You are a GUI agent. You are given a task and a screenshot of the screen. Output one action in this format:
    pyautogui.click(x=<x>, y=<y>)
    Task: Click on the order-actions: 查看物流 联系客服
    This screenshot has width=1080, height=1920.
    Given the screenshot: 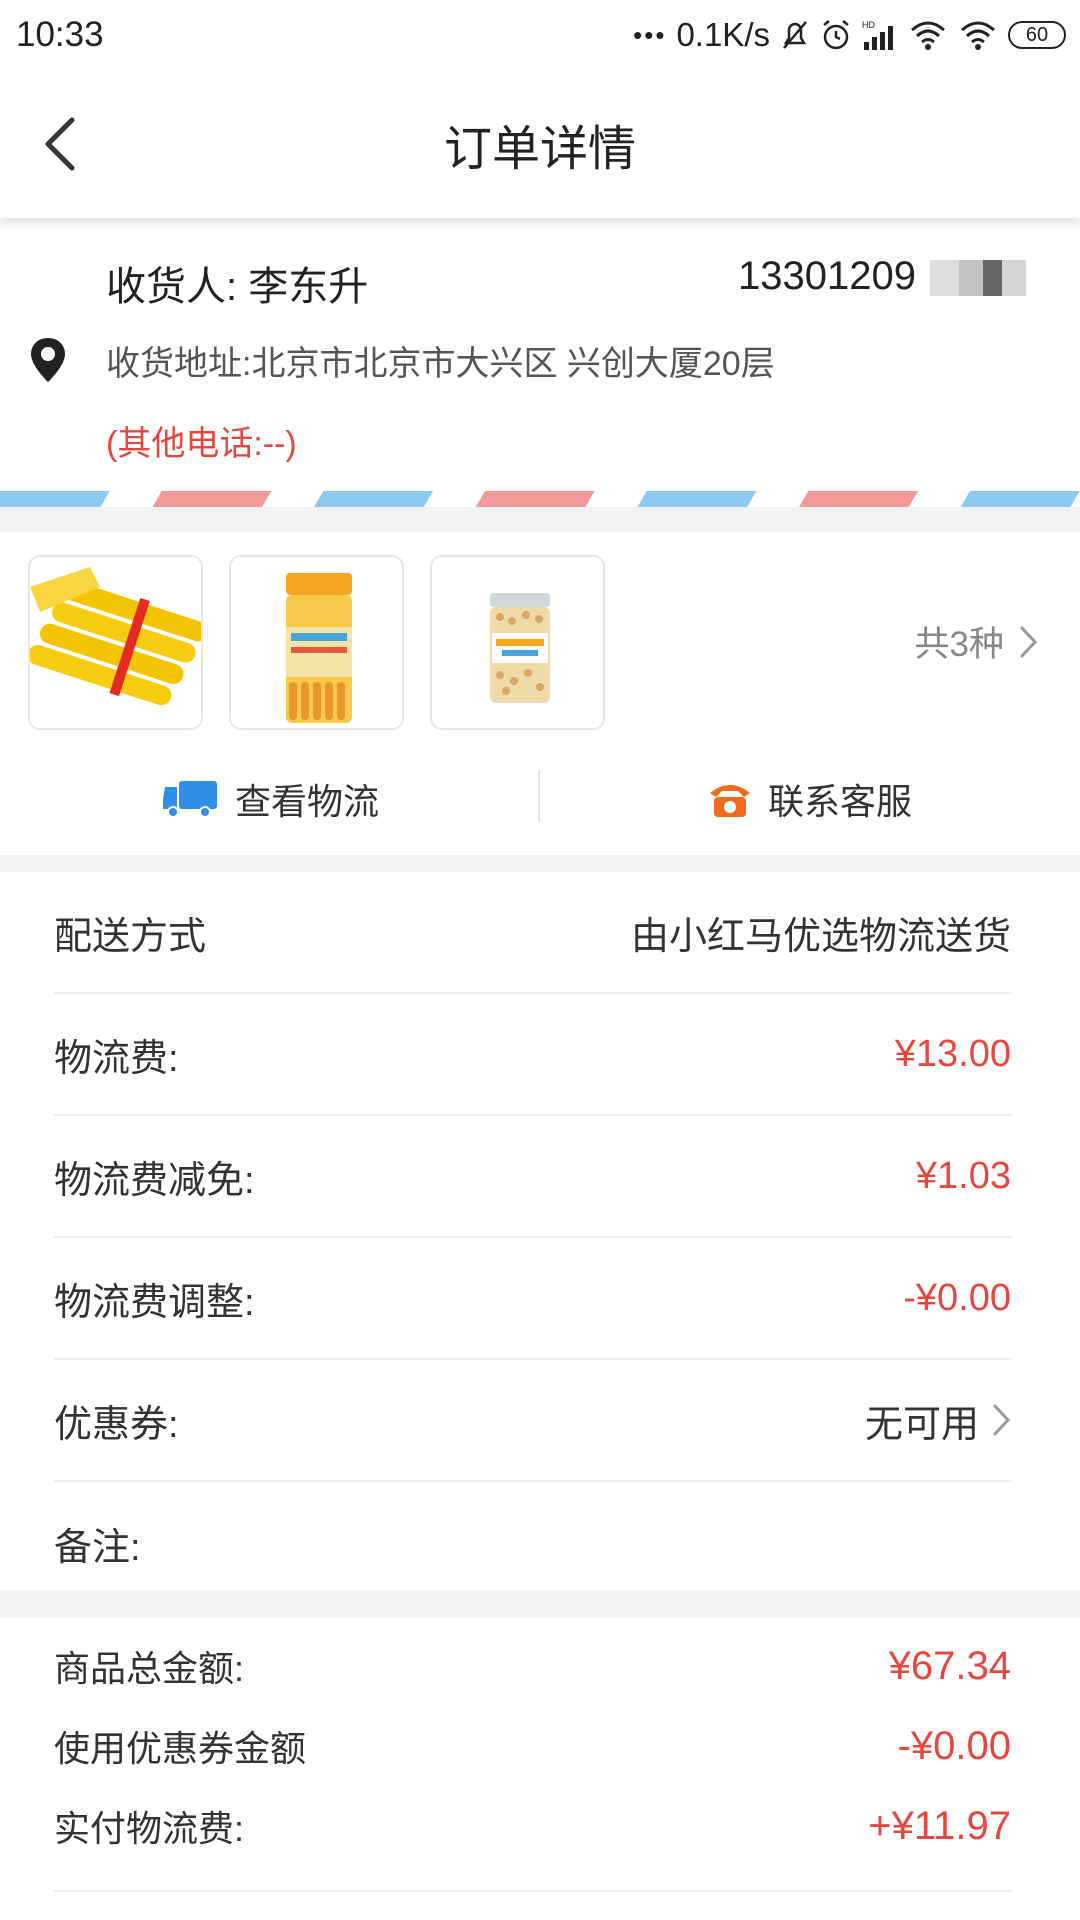 What is the action you would take?
    pyautogui.click(x=540, y=798)
    